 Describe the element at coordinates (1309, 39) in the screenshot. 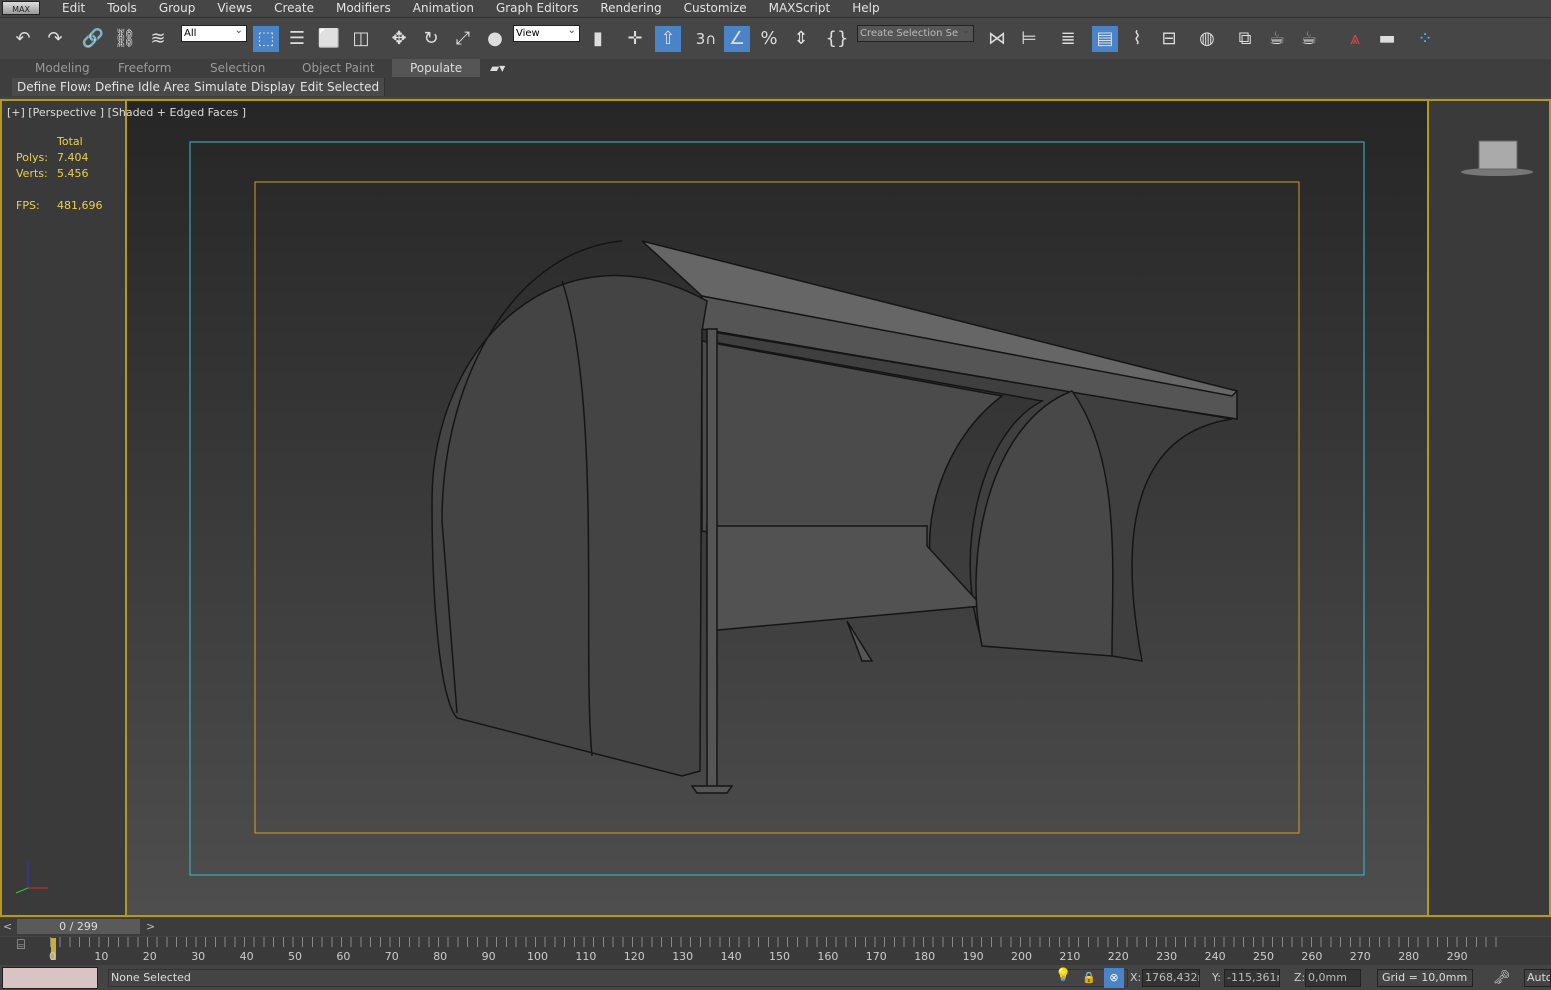

I see `render-production-icon: ☕` at that location.